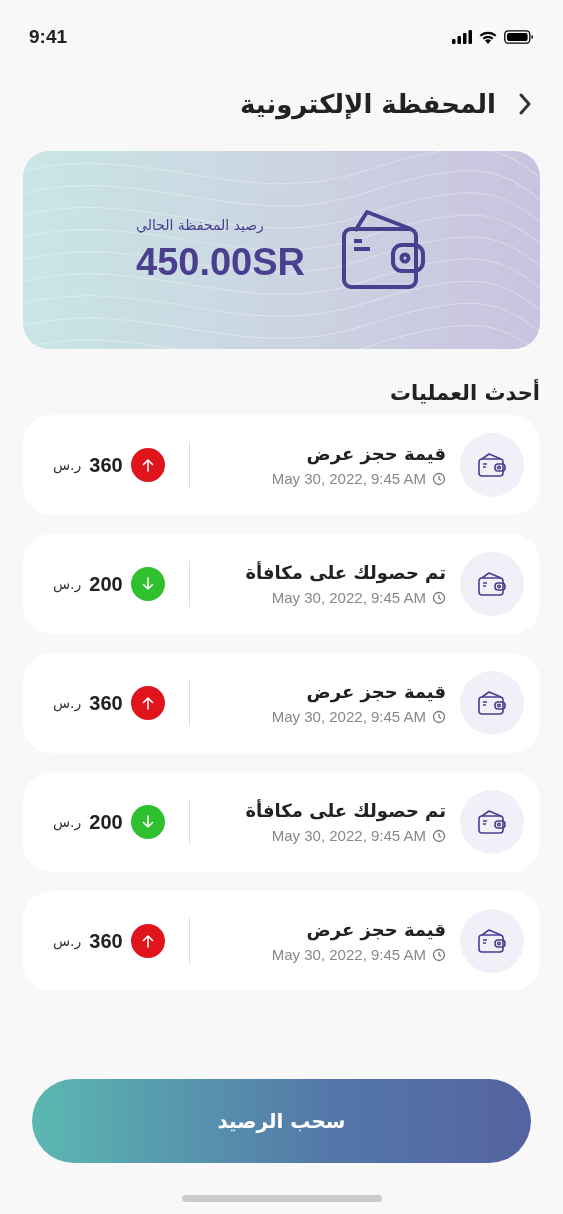 This screenshot has width=563, height=1214. Describe the element at coordinates (200, 224) in the screenshot. I see `balance-label: رصيد المحفظة الحالي` at that location.